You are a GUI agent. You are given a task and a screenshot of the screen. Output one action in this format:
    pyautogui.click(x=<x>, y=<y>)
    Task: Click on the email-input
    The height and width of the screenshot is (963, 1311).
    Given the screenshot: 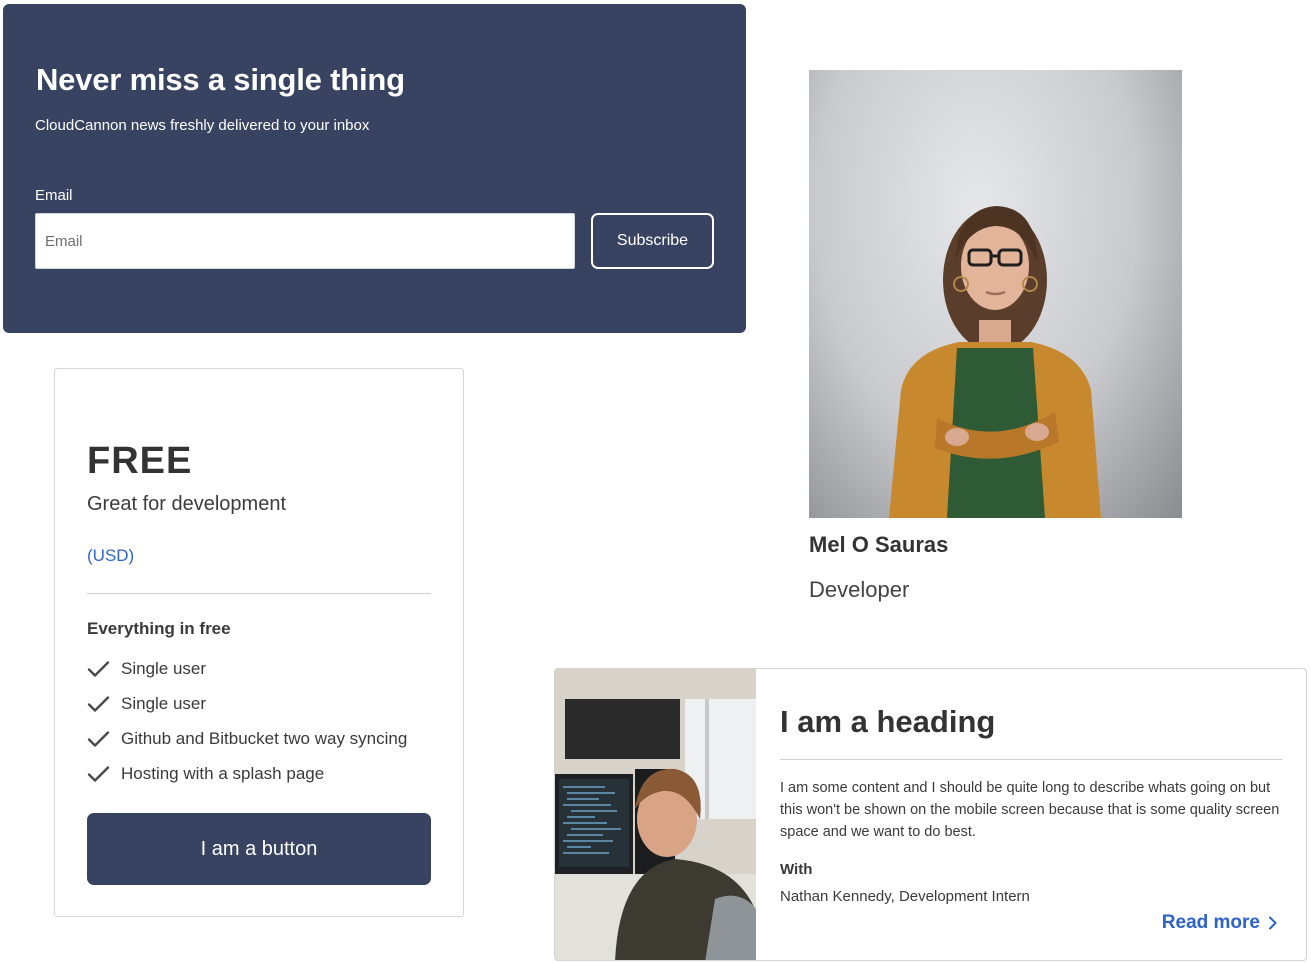 What is the action you would take?
    pyautogui.click(x=305, y=241)
    